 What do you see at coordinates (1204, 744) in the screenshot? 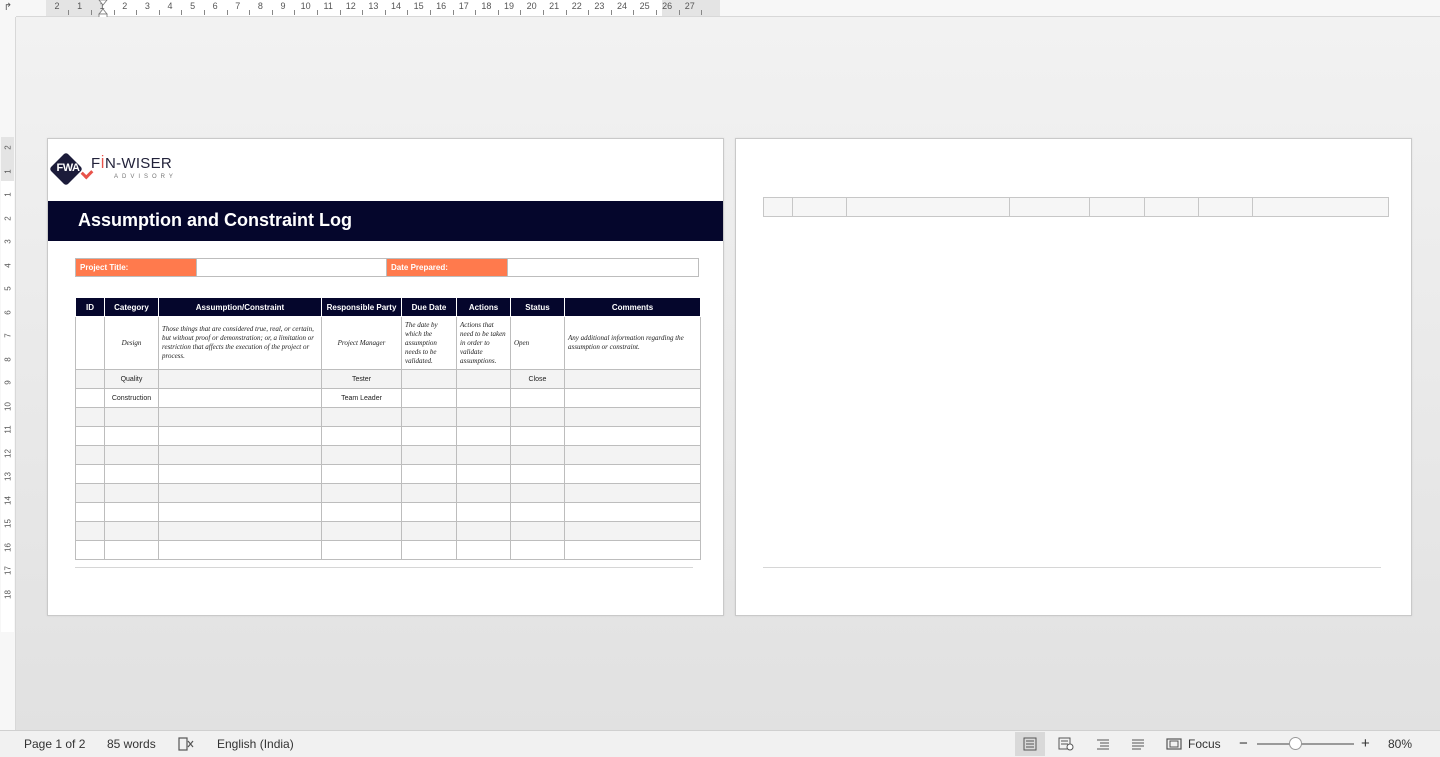
I see `focus-button-label: Focus` at bounding box center [1204, 744].